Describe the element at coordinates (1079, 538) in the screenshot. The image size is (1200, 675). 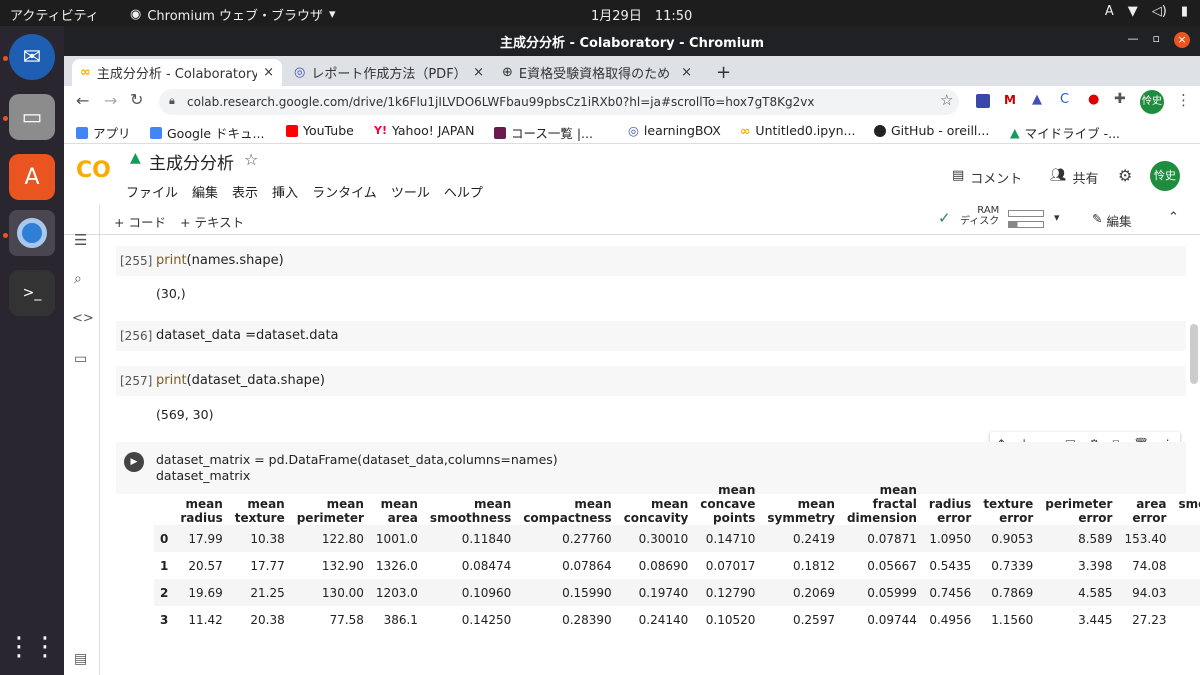
I see `table-cell: 8.589` at that location.